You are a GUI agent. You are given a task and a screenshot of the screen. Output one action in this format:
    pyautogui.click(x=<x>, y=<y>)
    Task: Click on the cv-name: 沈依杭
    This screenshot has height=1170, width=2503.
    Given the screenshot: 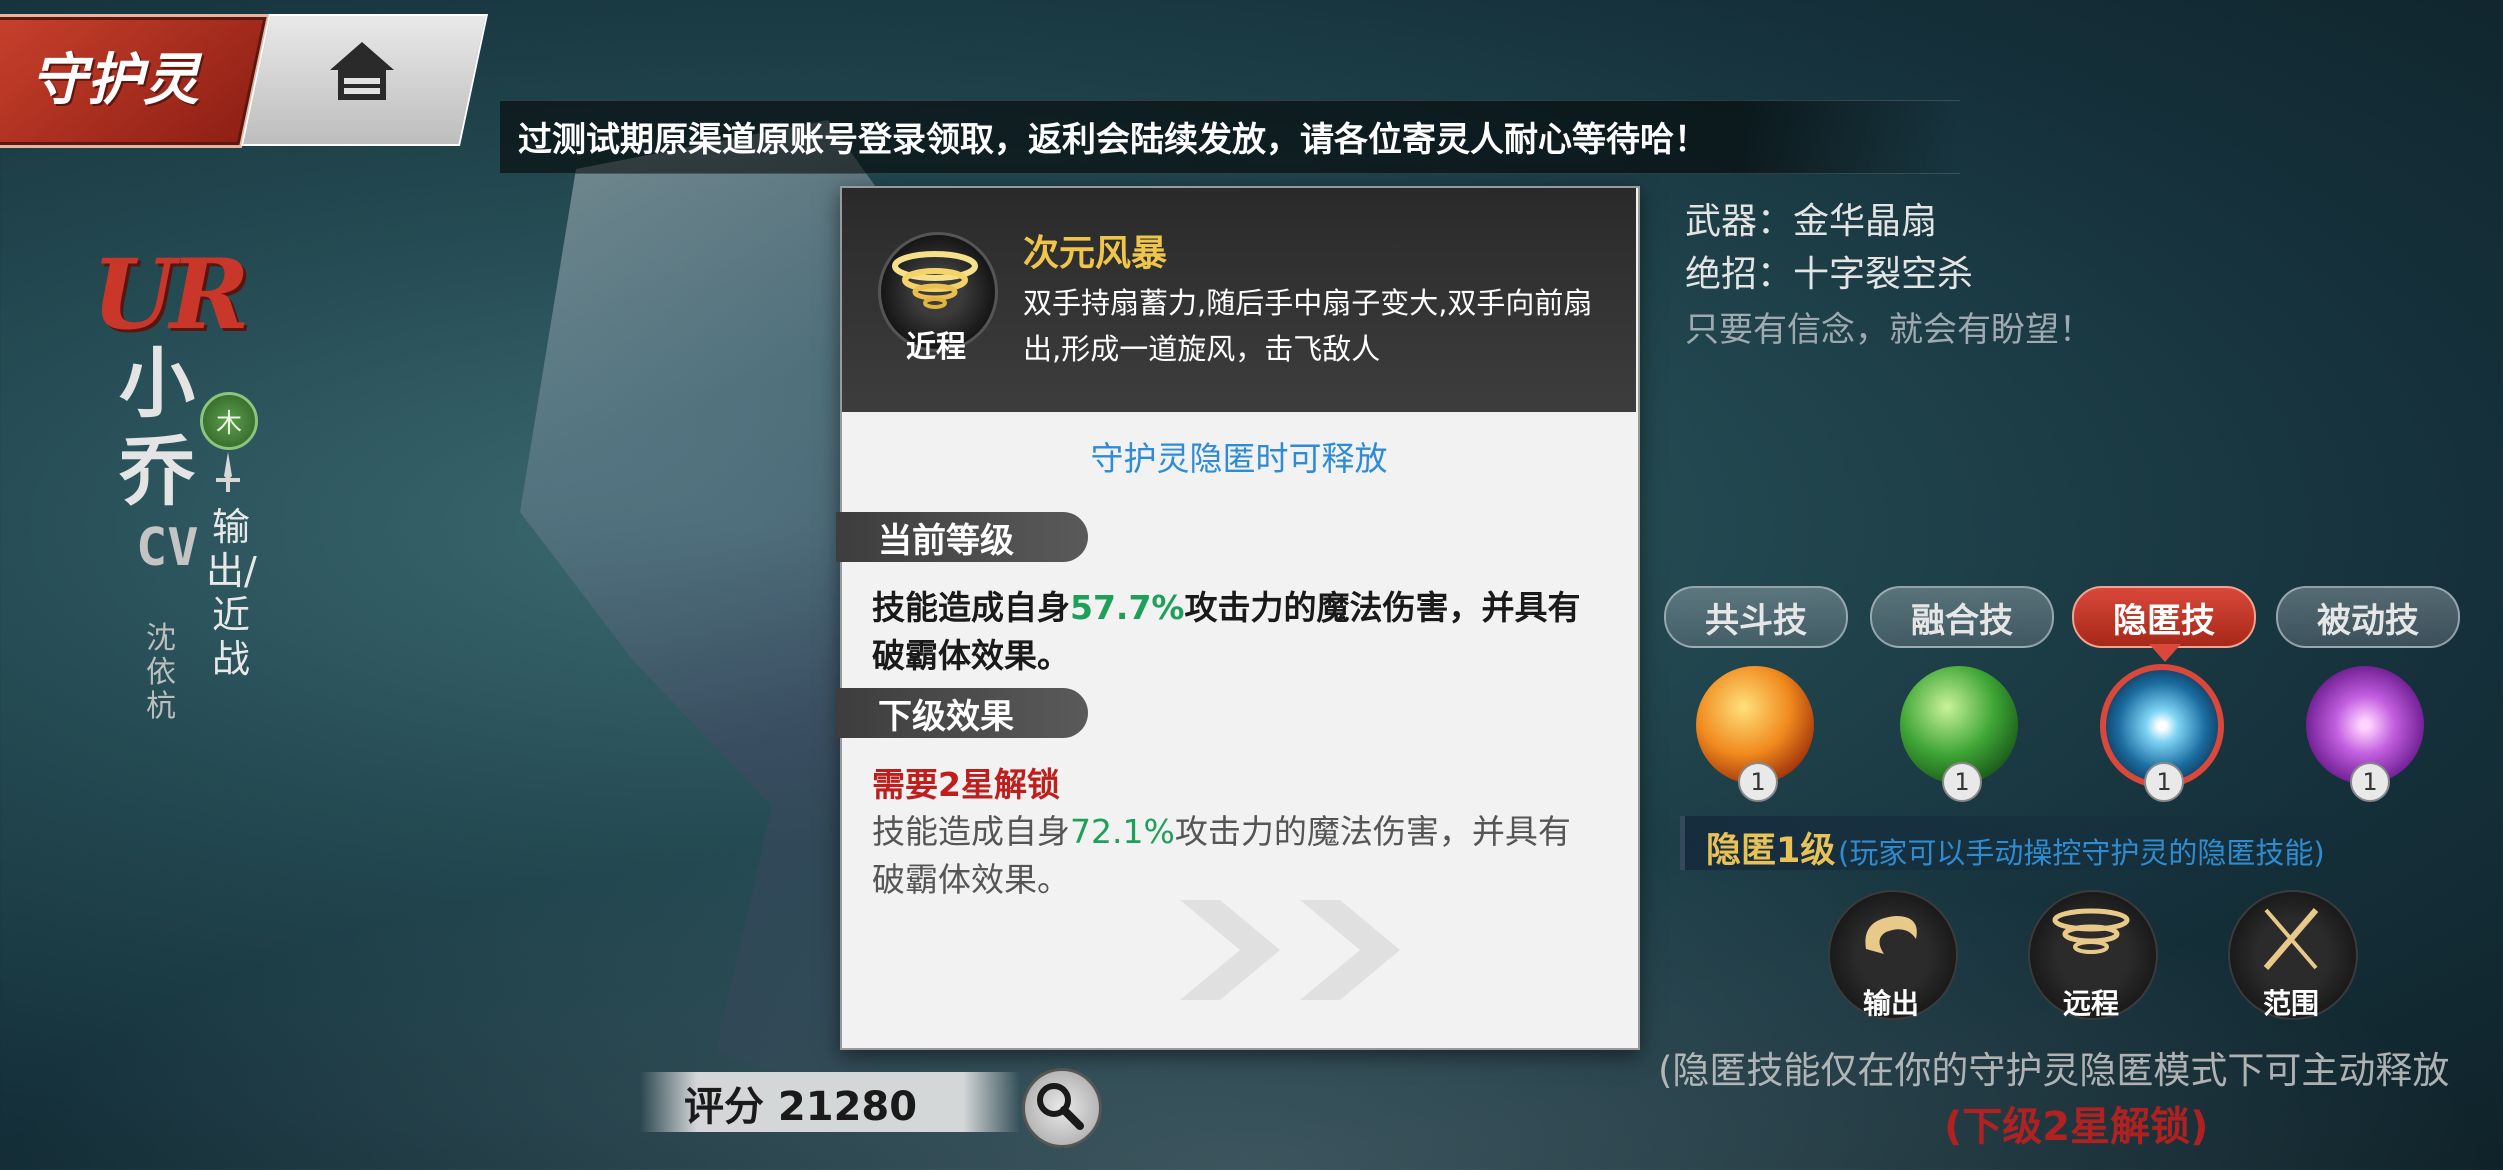 What is the action you would take?
    pyautogui.click(x=161, y=672)
    